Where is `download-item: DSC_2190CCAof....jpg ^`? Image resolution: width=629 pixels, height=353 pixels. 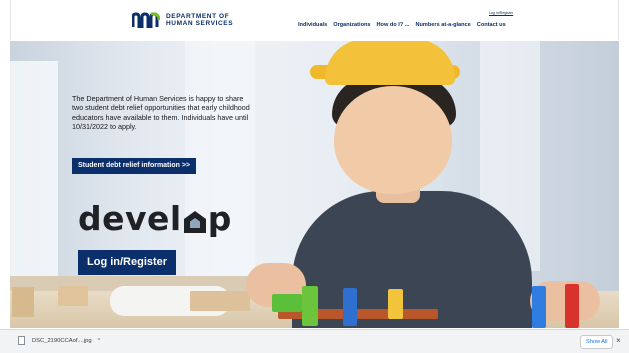 download-item: DSC_2190CCAof....jpg ^ is located at coordinates (59, 340).